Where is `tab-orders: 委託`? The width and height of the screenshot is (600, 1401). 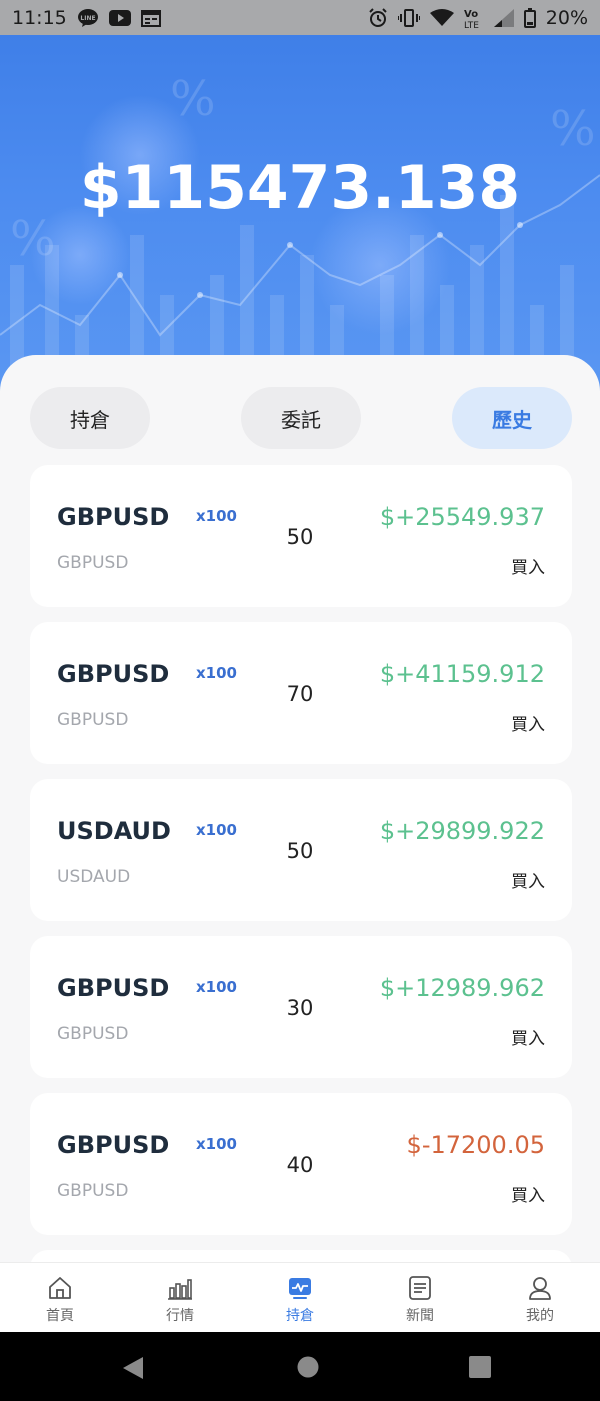 tab-orders: 委託 is located at coordinates (301, 418).